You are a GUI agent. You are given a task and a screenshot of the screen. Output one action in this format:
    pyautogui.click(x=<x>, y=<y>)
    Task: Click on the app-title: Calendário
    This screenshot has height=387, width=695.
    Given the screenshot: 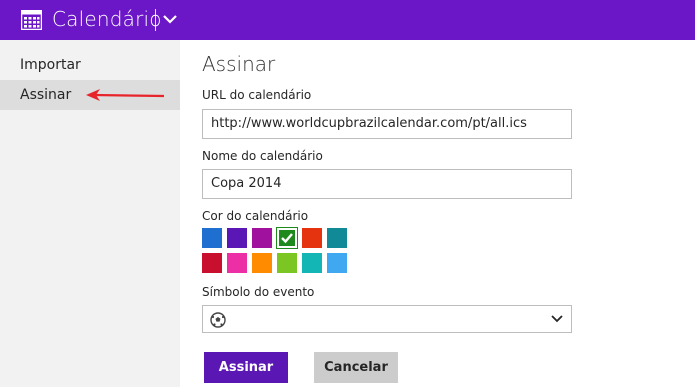 What is the action you would take?
    pyautogui.click(x=107, y=19)
    